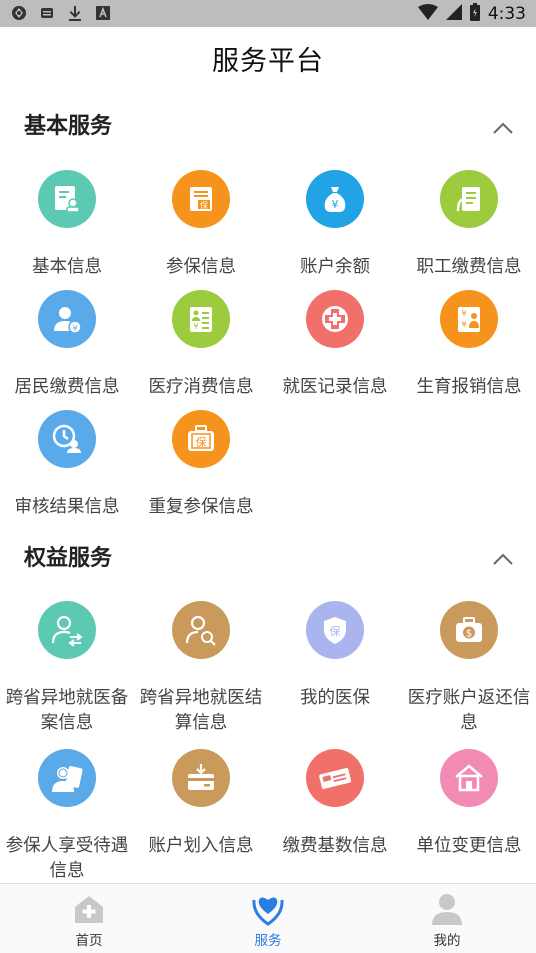  Describe the element at coordinates (67, 816) in the screenshot. I see `service-item-insured-benefits: 参保人享受待遇信息` at that location.